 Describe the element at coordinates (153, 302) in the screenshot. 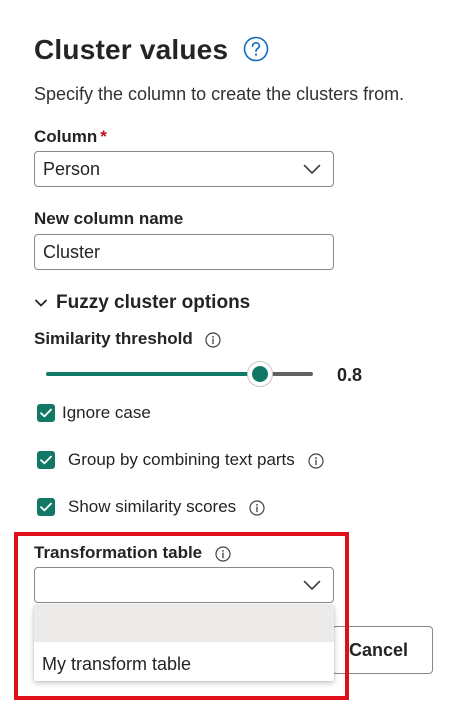

I see `fuzzy-options-label: Fuzzy cluster options` at that location.